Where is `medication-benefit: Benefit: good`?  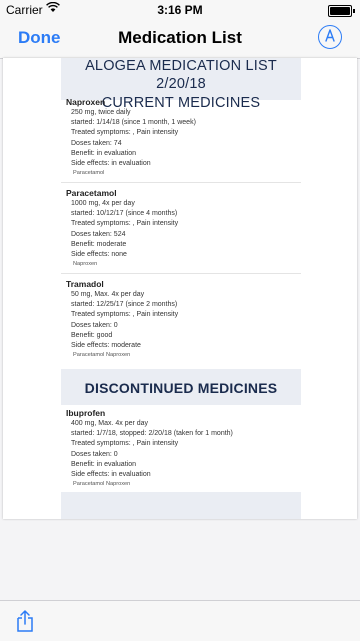
medication-benefit: Benefit: good is located at coordinates (92, 335).